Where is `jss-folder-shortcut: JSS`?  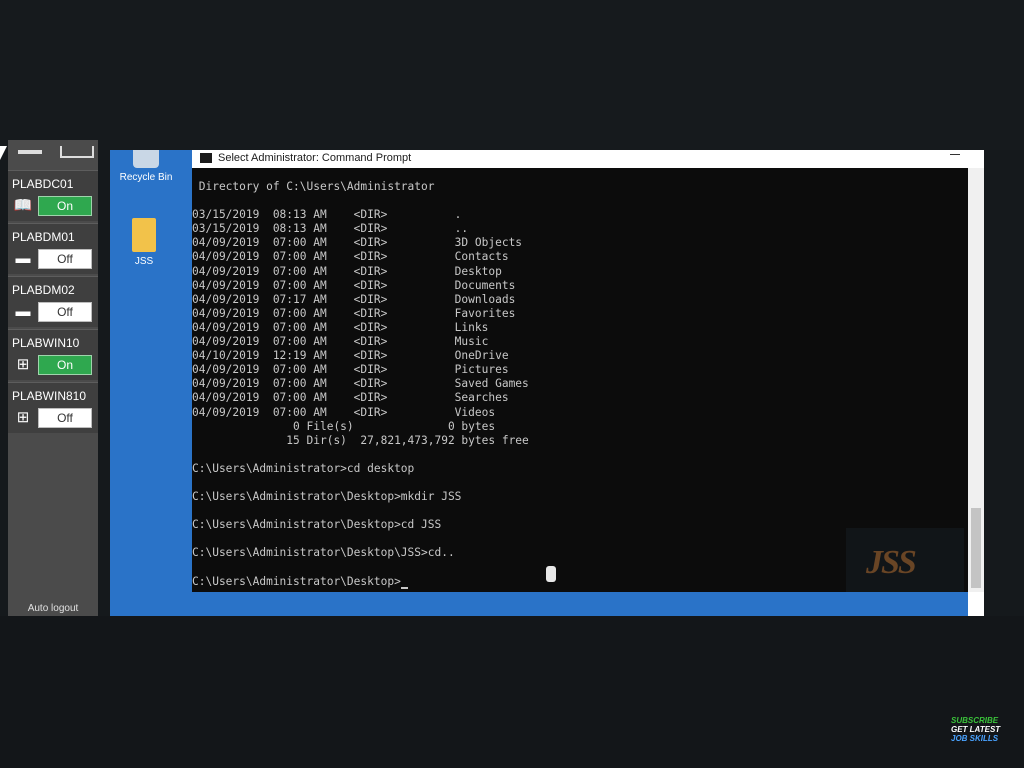
jss-folder-shortcut: JSS is located at coordinates (144, 242).